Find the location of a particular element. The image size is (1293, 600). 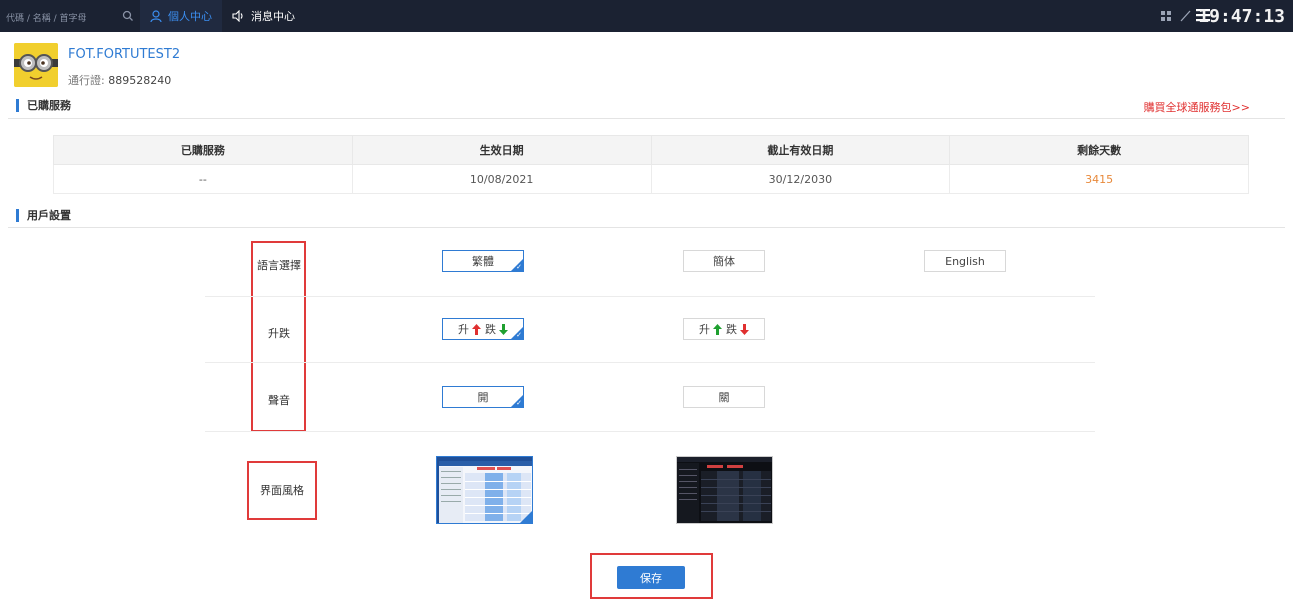

section-title-services: 已購服務 is located at coordinates (43, 105).